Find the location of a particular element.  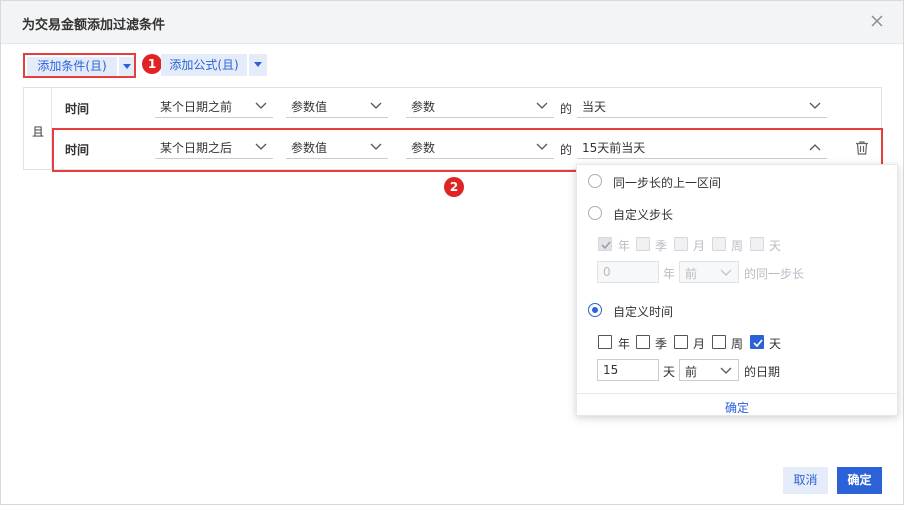

value-type-value: 参数值 is located at coordinates (309, 107).